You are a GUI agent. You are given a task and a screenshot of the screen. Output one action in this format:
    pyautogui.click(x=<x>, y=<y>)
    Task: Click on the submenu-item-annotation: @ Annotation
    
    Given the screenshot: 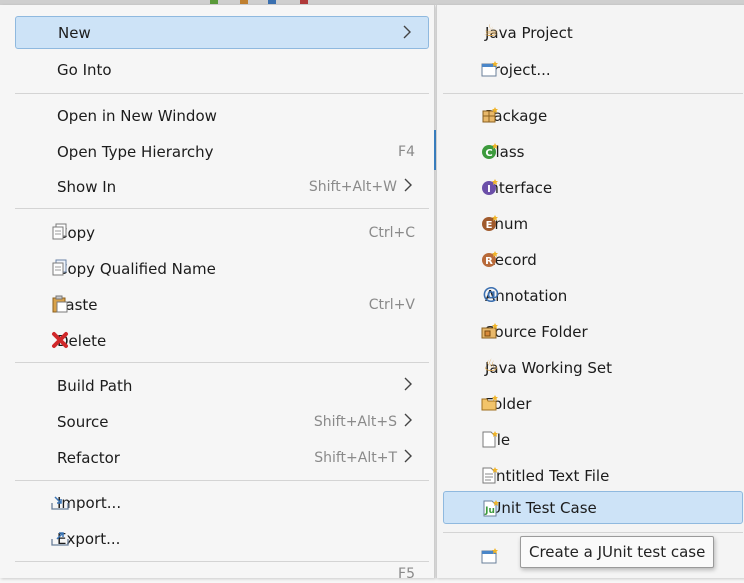 What is the action you would take?
    pyautogui.click(x=593, y=295)
    